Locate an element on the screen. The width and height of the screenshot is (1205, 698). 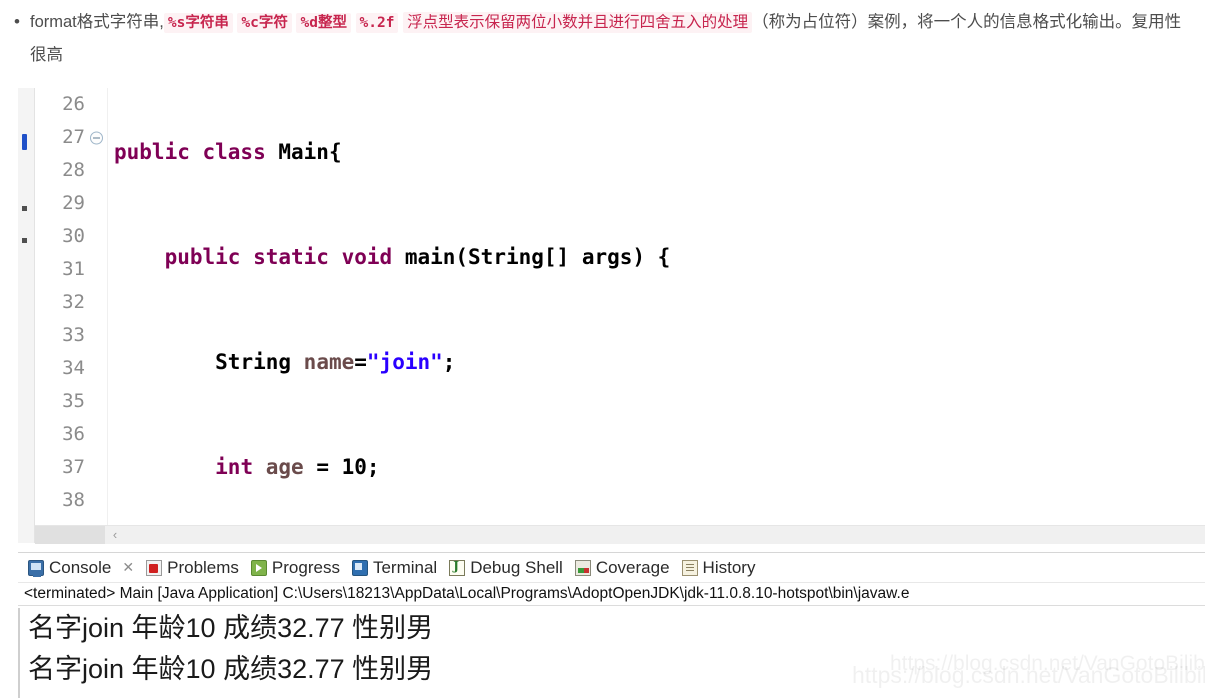
fold-collapse-icon is located at coordinates (96, 137).